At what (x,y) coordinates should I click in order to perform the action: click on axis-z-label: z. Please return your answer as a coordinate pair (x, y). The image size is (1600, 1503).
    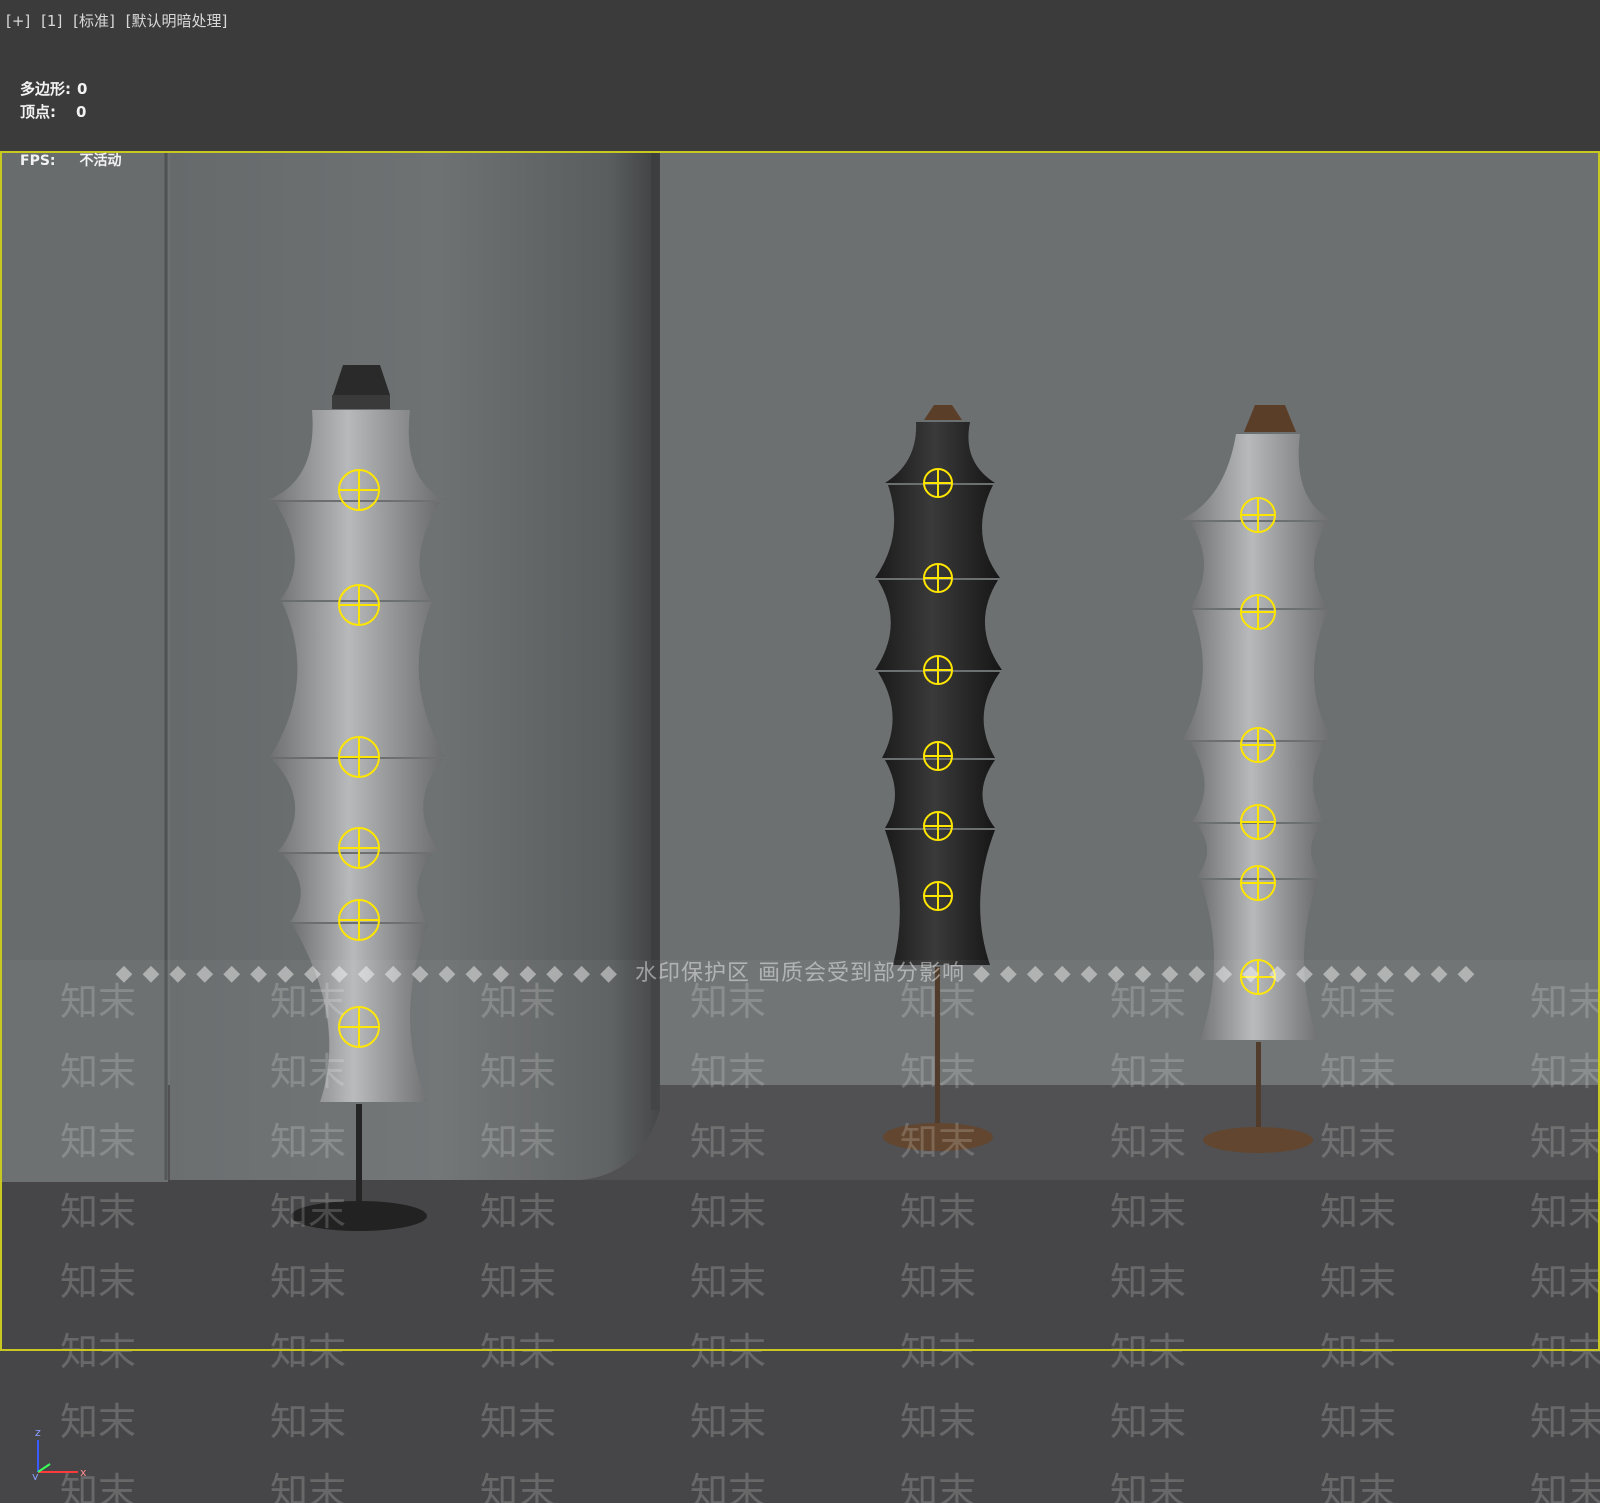
    Looking at the image, I should click on (38, 1432).